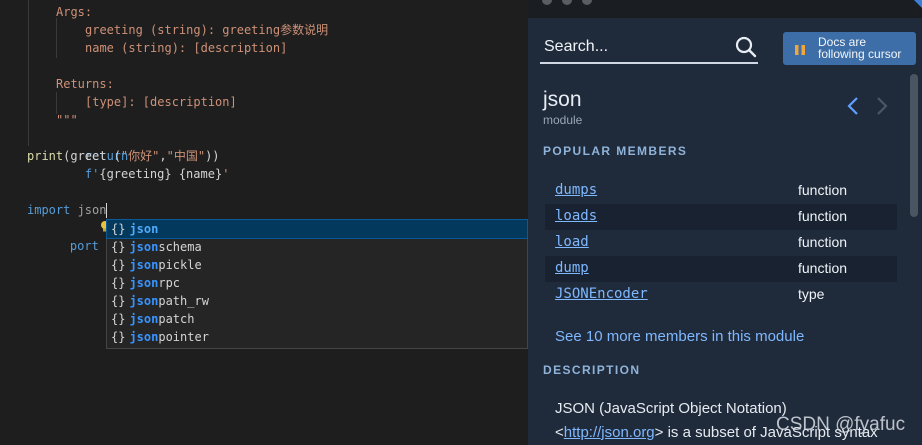 This screenshot has height=445, width=922. Describe the element at coordinates (317, 301) in the screenshot. I see `autocomplete-item: {} jsonpath_rw` at that location.